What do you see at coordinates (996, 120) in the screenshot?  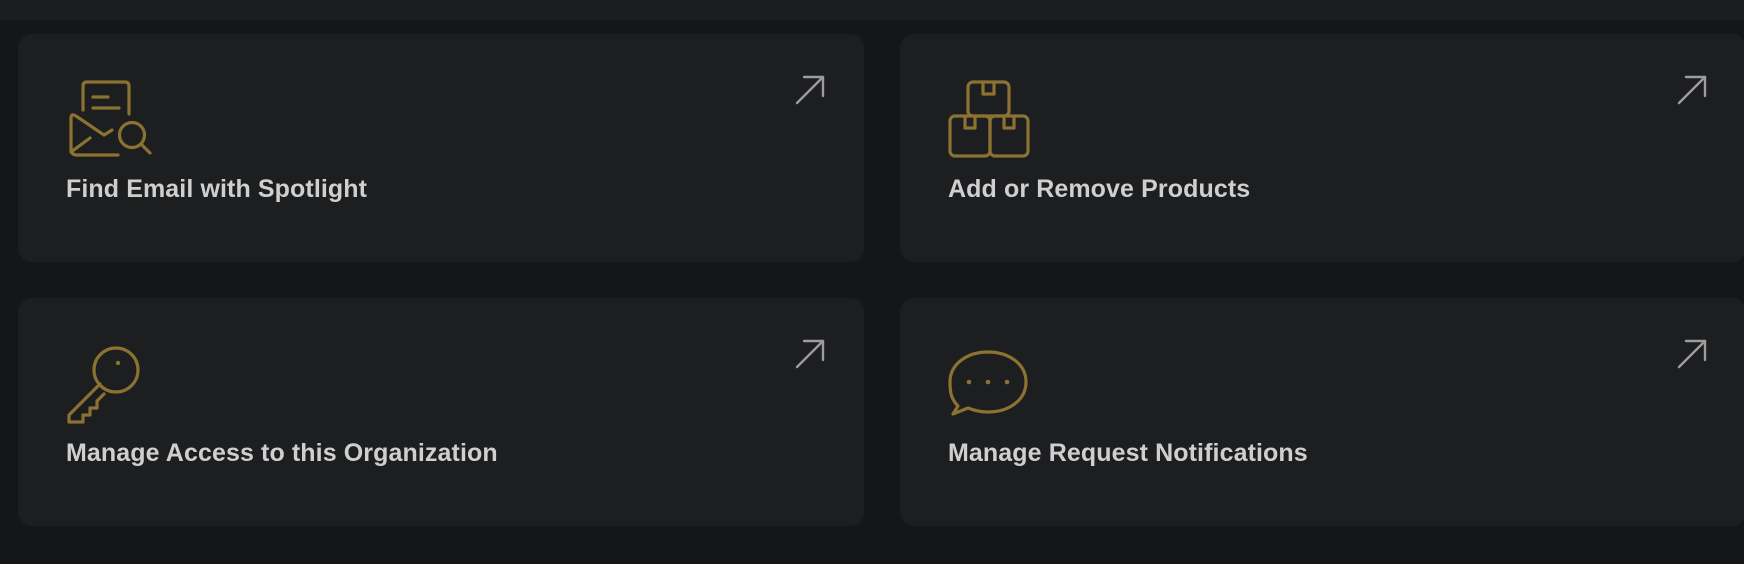 I see `boxes-icon` at bounding box center [996, 120].